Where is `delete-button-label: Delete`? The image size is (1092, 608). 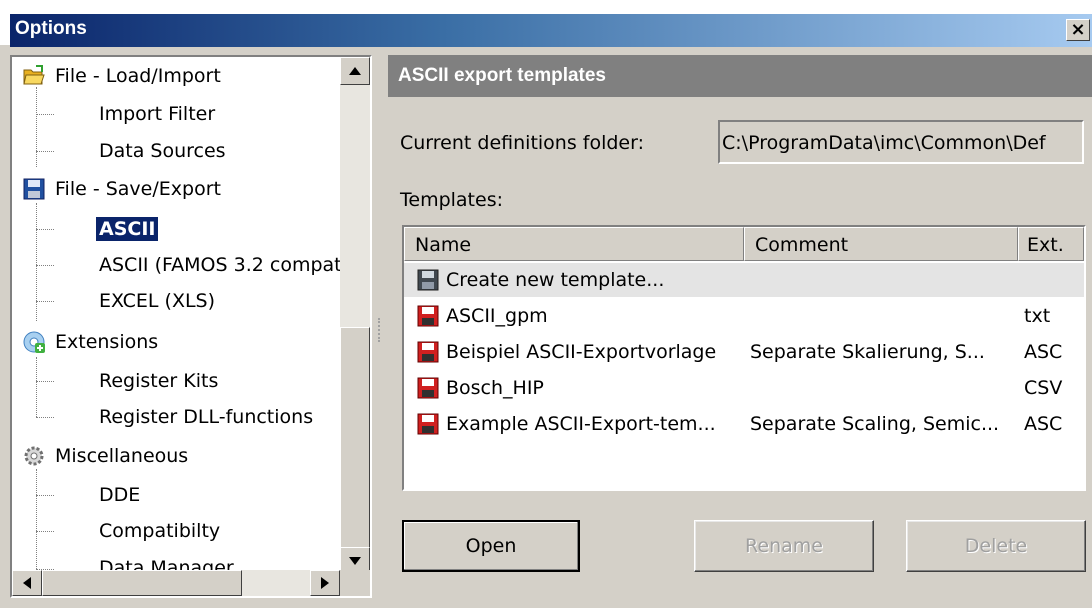 delete-button-label: Delete is located at coordinates (996, 546).